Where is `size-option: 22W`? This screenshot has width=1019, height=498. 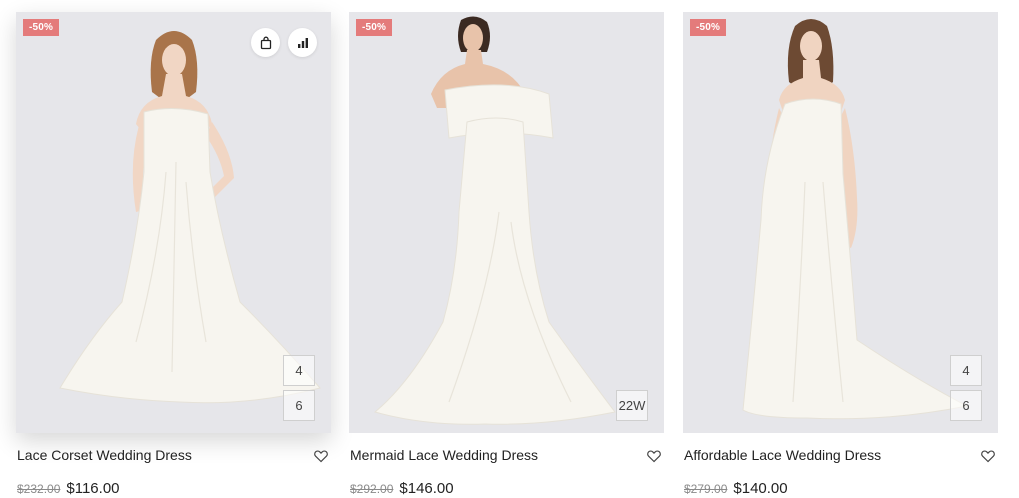
size-option: 22W is located at coordinates (632, 405).